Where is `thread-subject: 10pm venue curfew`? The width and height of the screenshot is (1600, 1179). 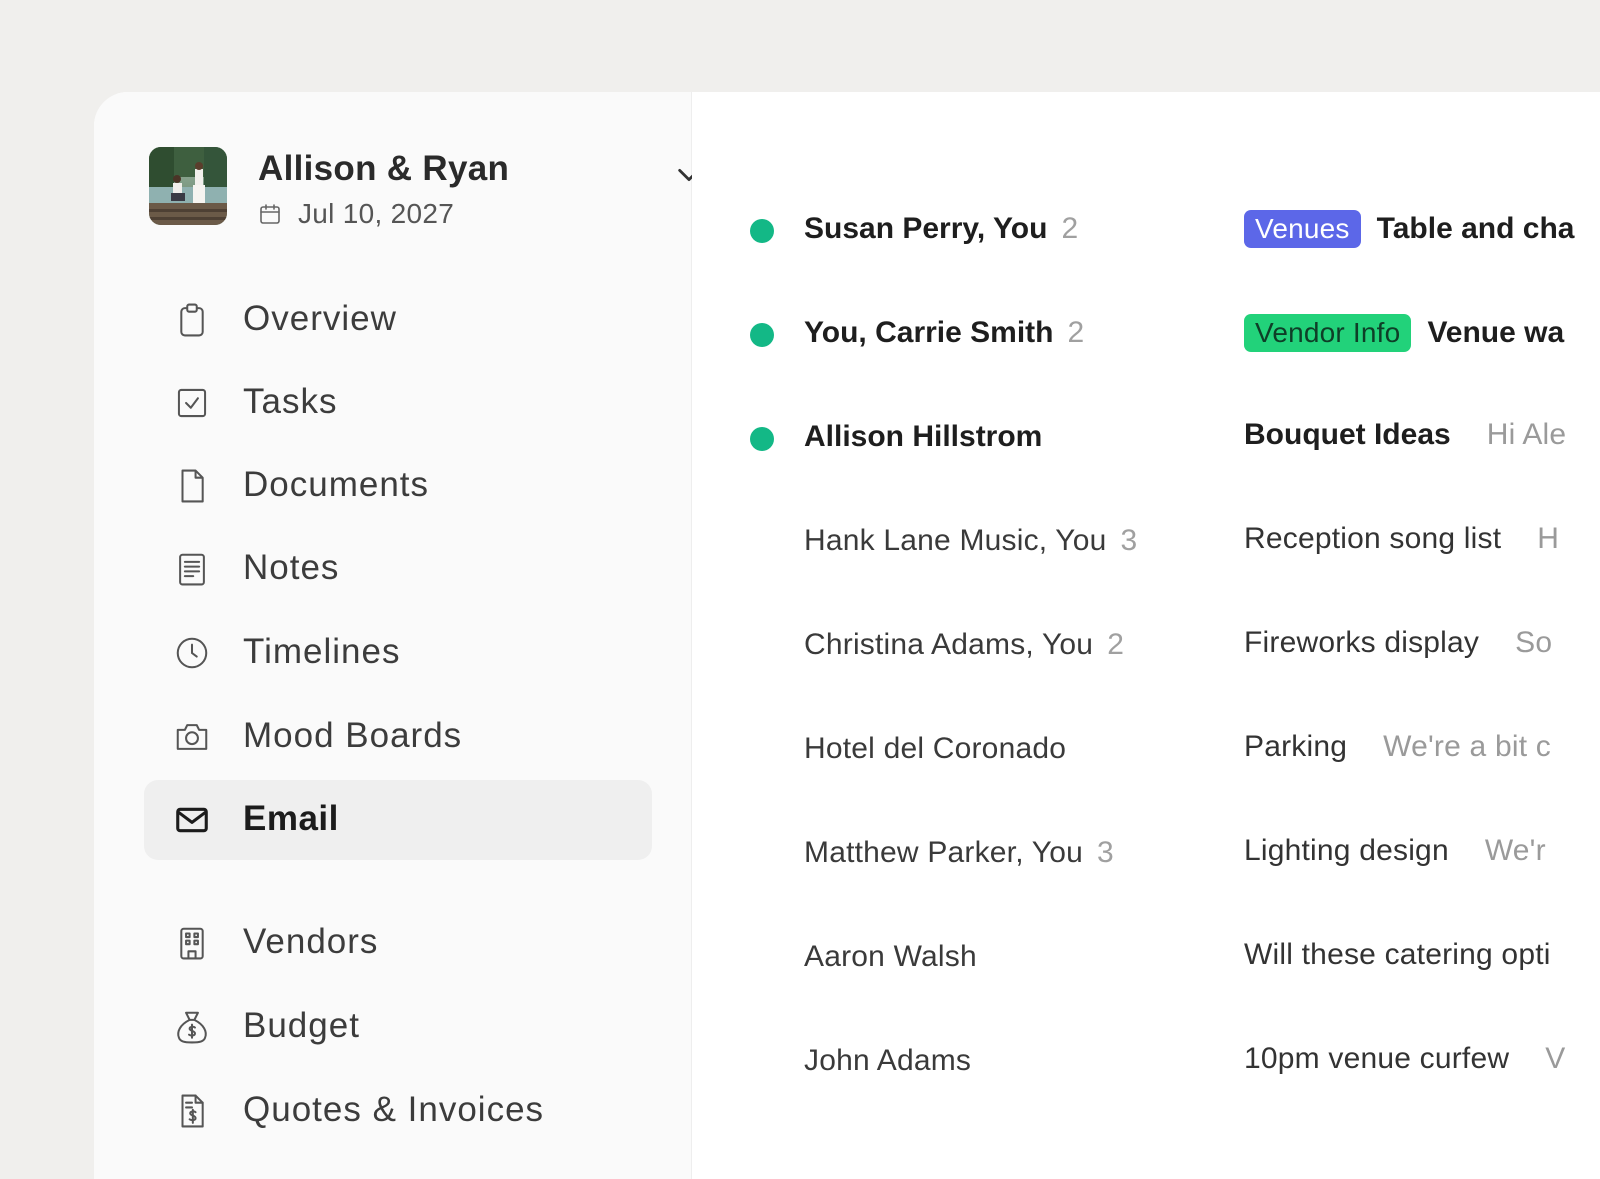 thread-subject: 10pm venue curfew is located at coordinates (1377, 1058).